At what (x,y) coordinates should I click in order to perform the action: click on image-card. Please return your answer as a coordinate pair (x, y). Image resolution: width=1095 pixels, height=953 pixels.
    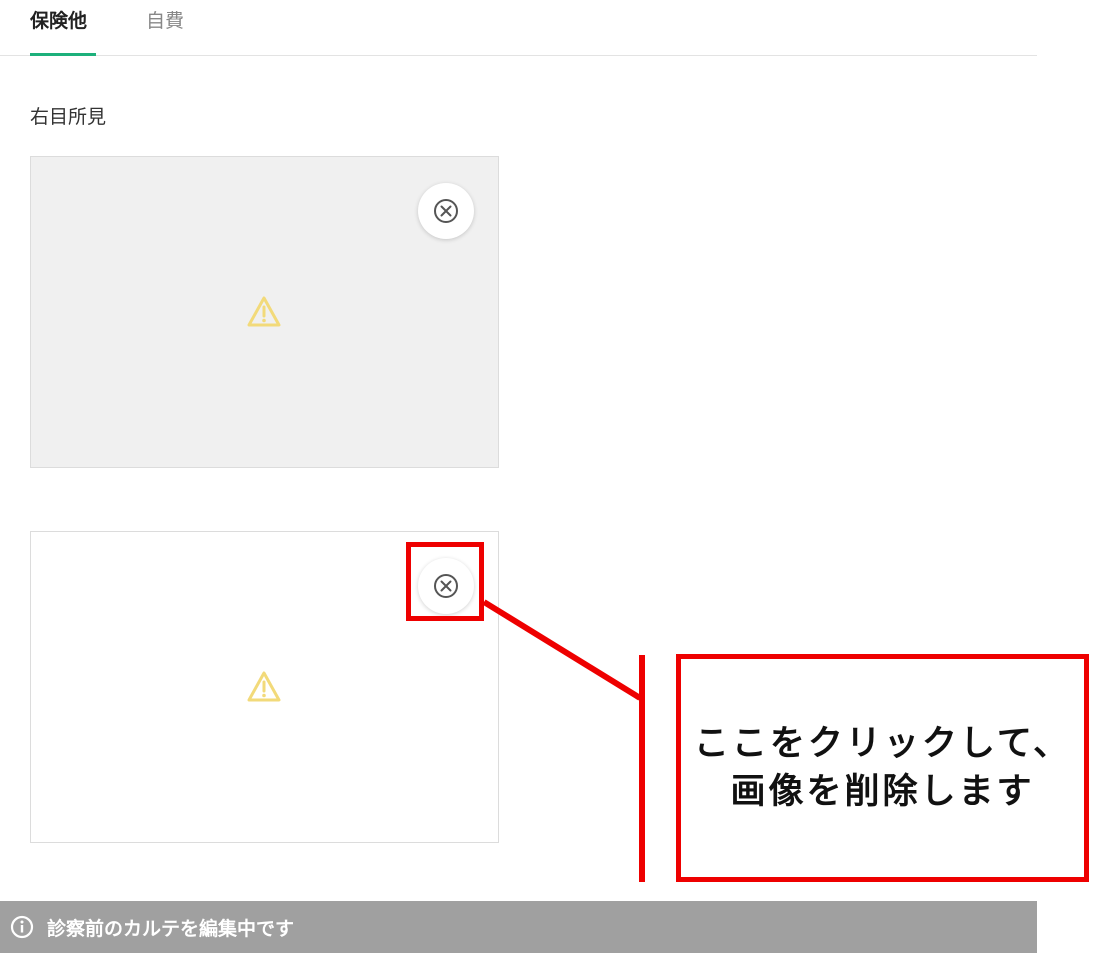
    Looking at the image, I should click on (264, 312).